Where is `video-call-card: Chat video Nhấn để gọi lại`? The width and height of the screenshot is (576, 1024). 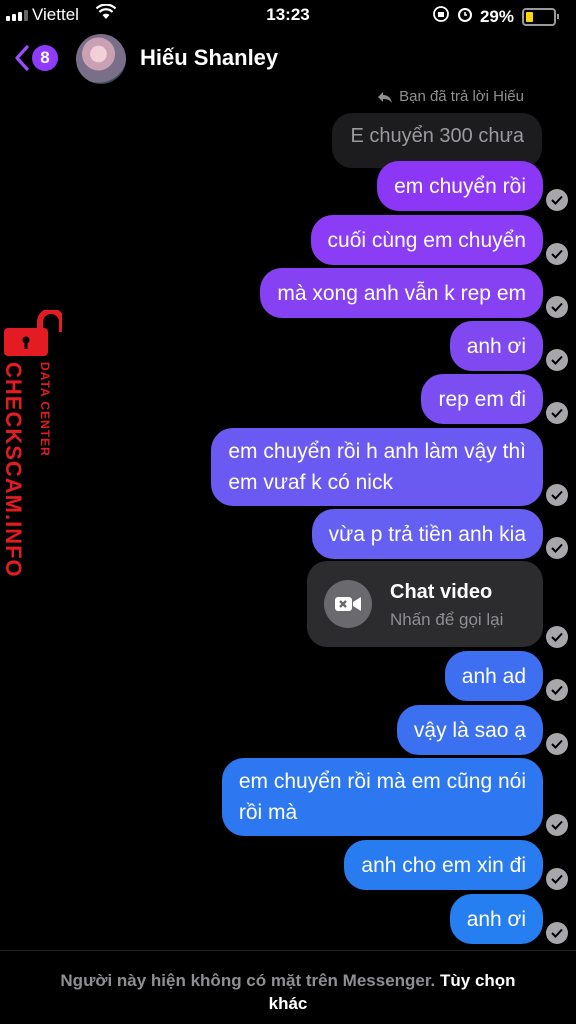
video-call-card: Chat video Nhấn để gọi lại is located at coordinates (425, 604).